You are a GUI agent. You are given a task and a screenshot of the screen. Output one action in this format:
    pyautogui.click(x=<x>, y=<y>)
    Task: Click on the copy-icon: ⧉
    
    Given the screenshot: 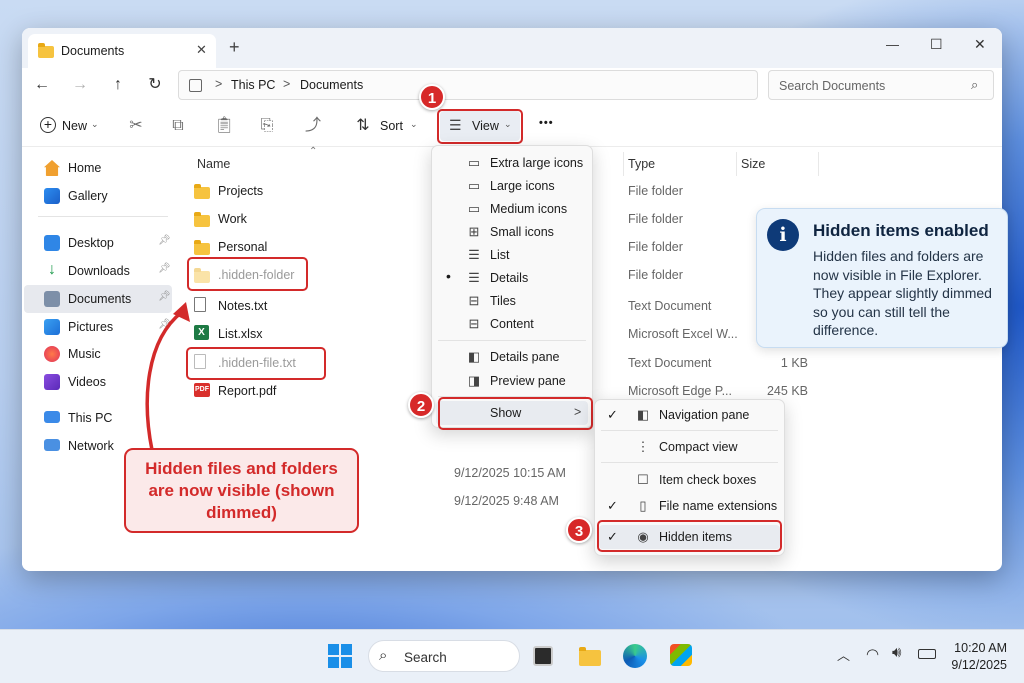 What is the action you would take?
    pyautogui.click(x=178, y=126)
    